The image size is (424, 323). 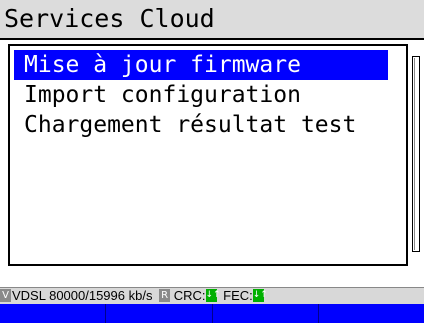 I want to click on scrollbar-thumb, so click(x=416, y=154).